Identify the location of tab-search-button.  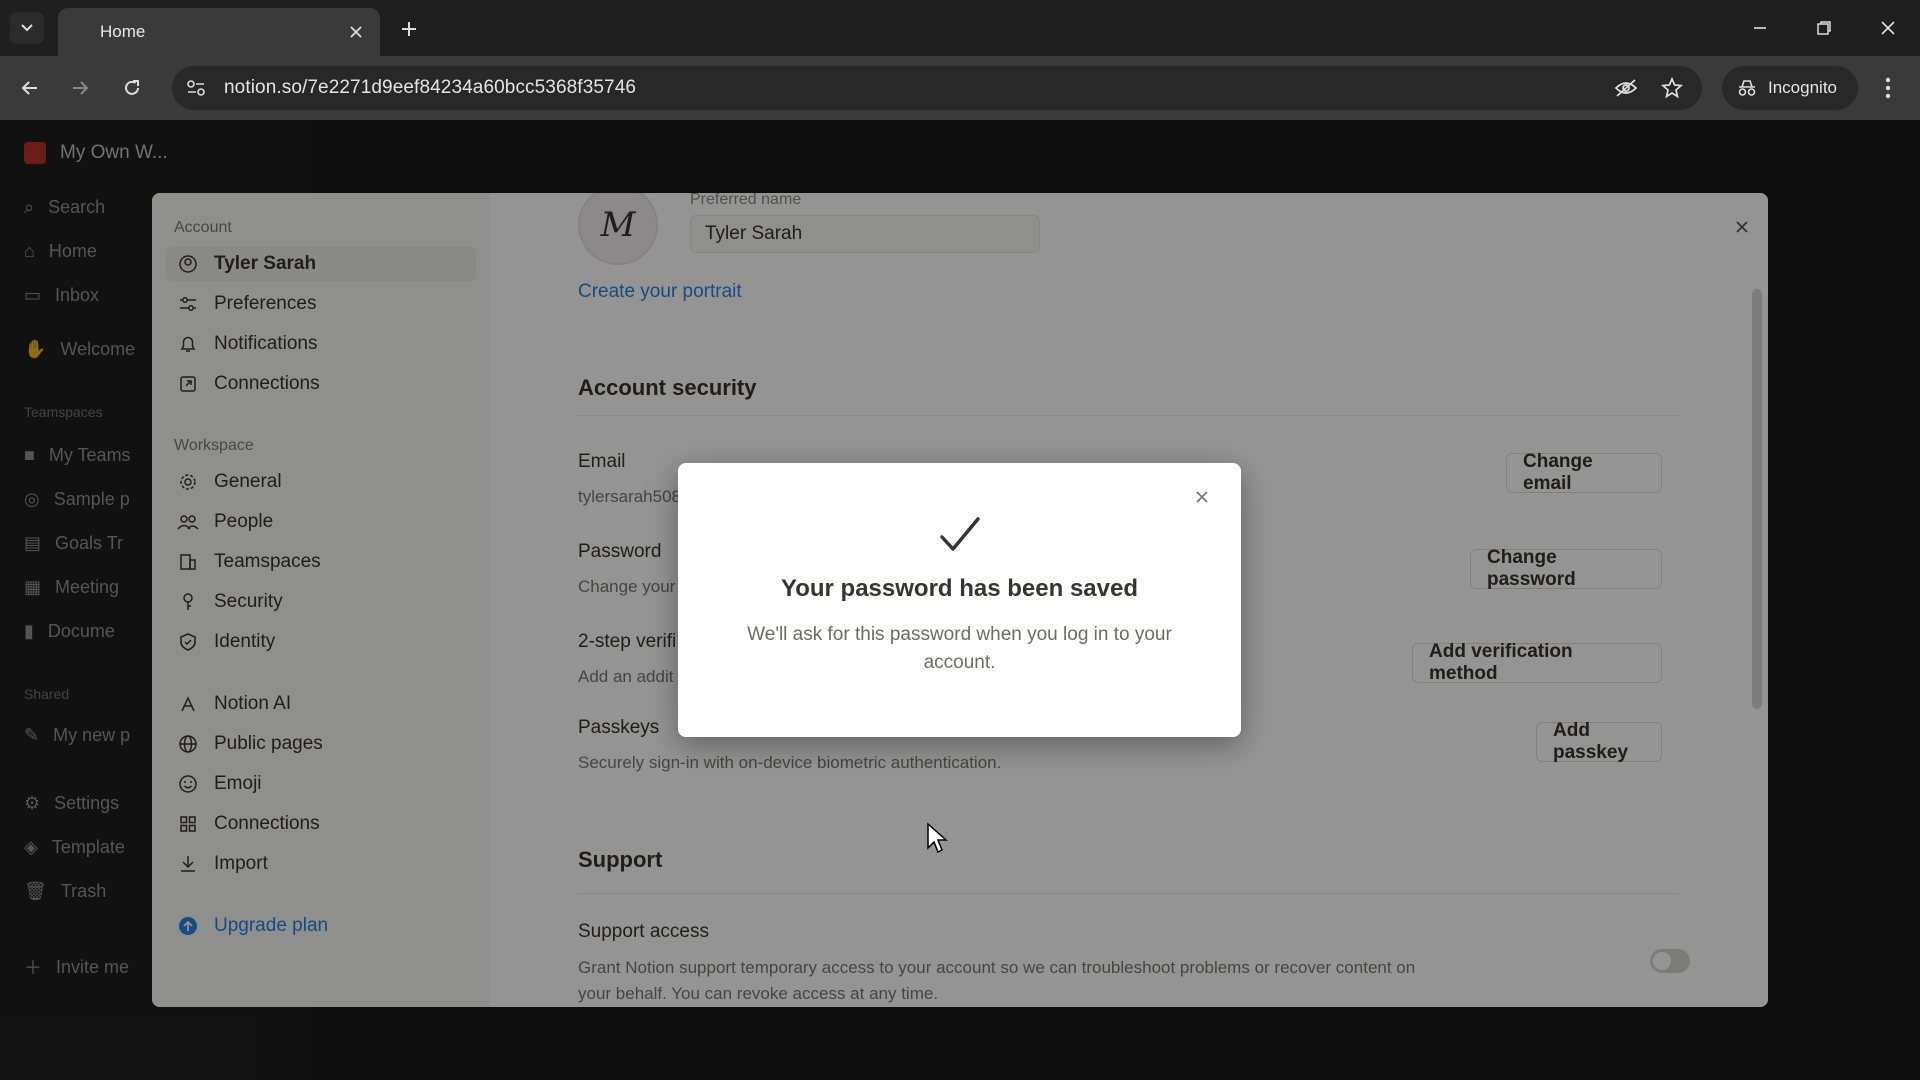
(27, 28).